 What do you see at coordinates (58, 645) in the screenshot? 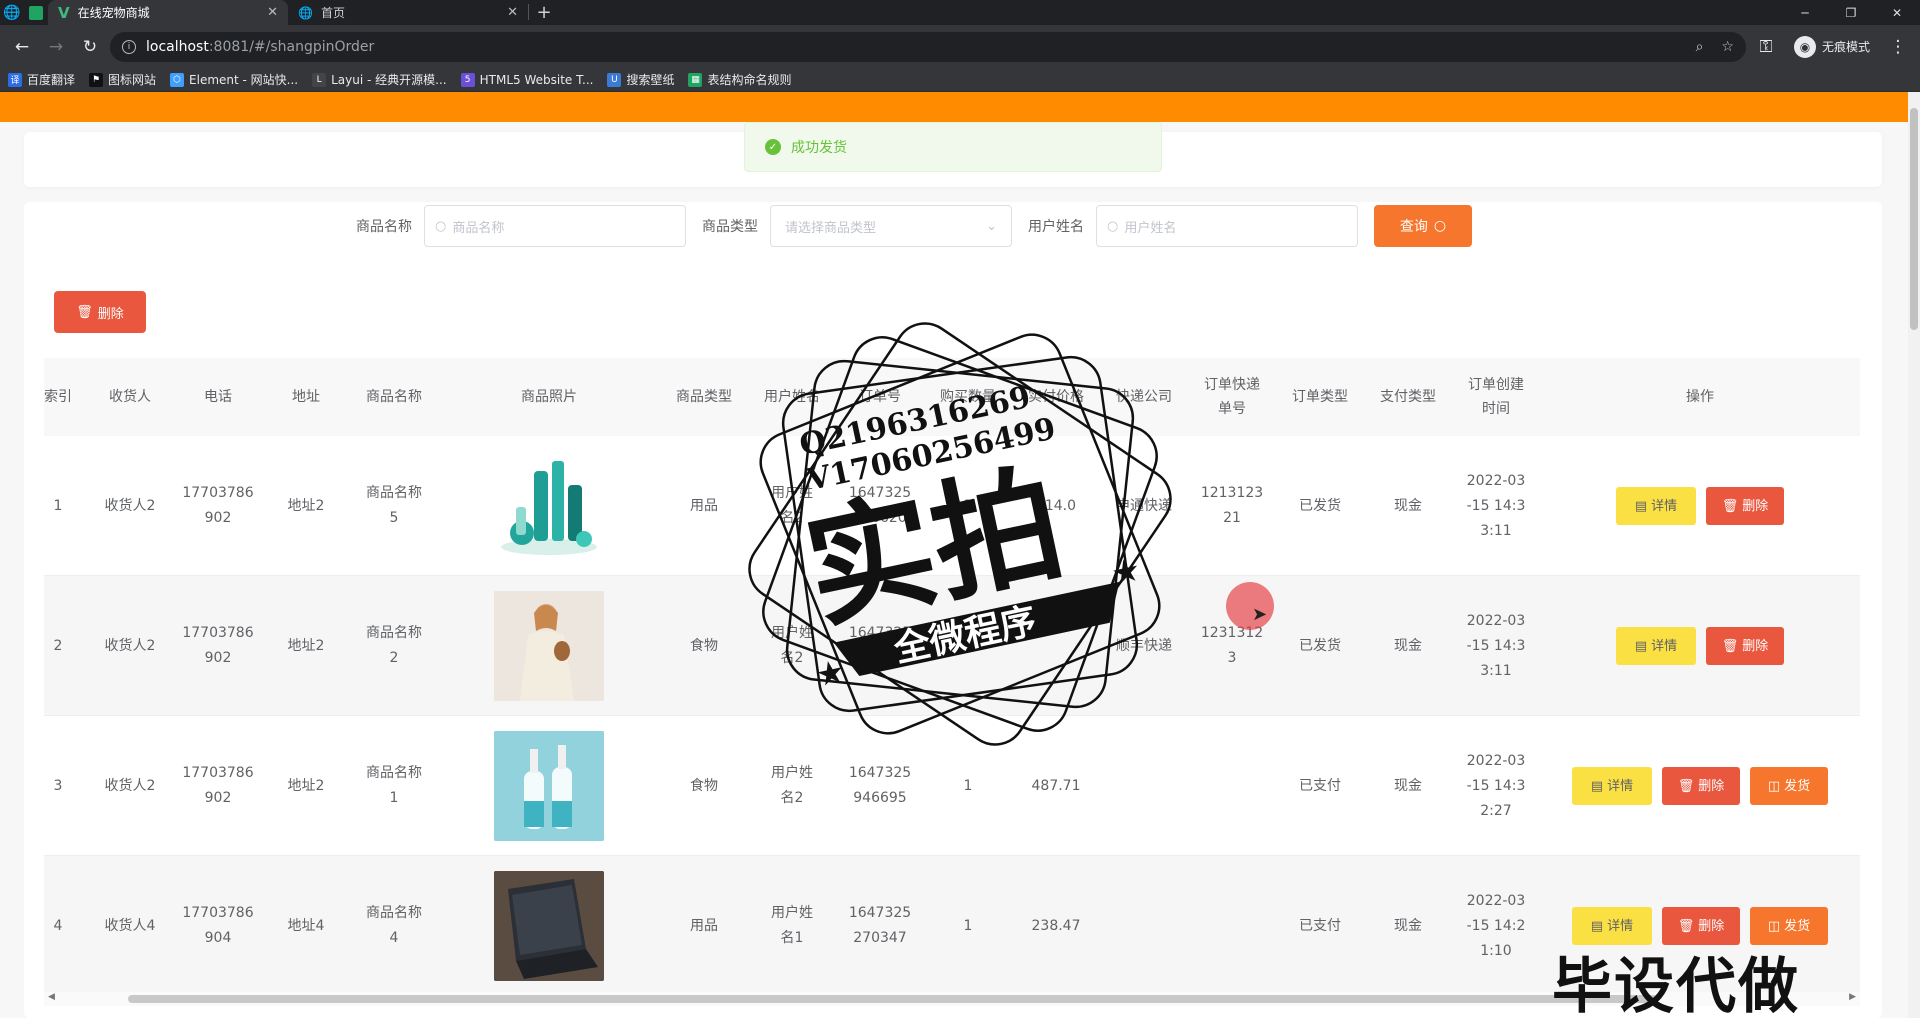
I see `cell-index: 2` at bounding box center [58, 645].